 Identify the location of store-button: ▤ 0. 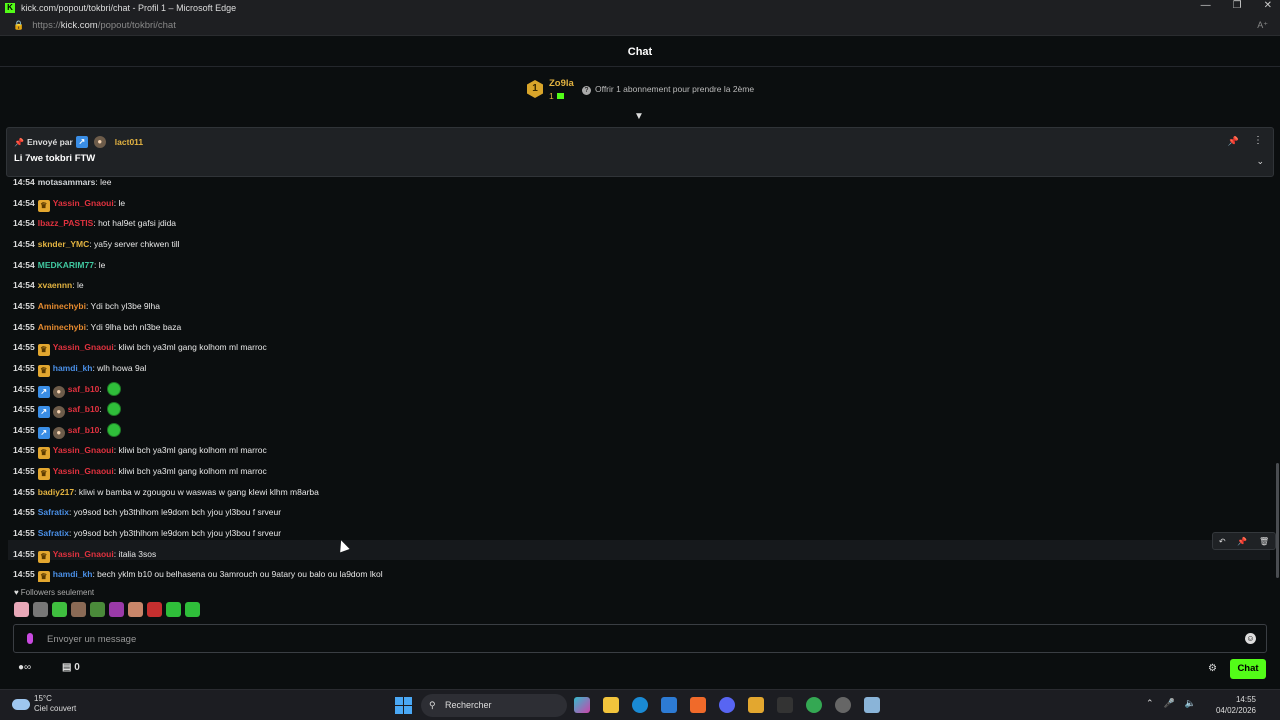
(71, 667).